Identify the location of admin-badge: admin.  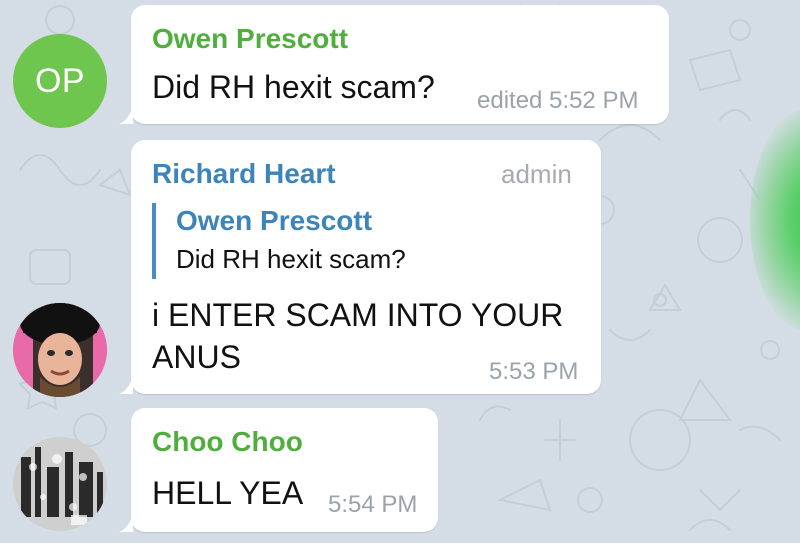
(536, 174).